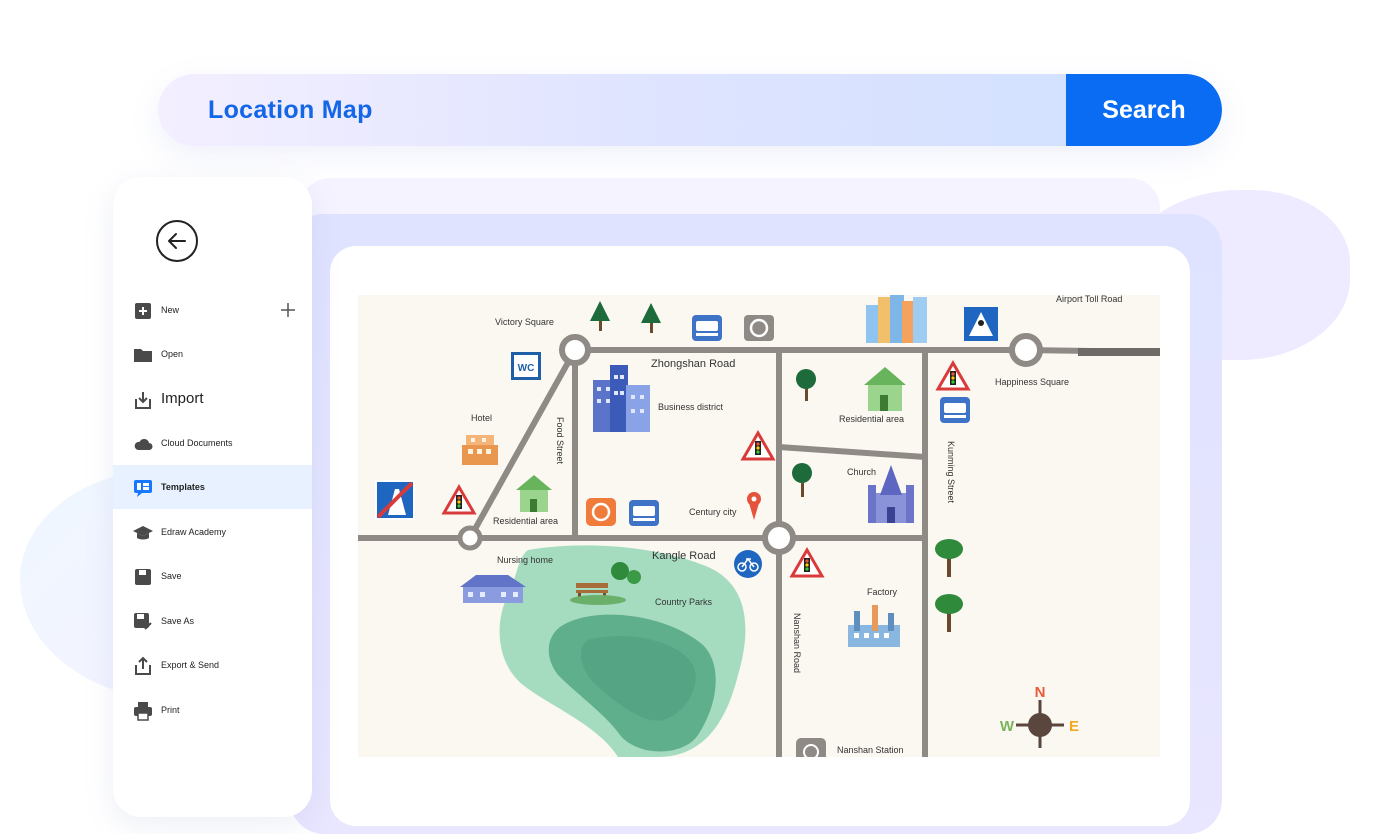 Image resolution: width=1380 pixels, height=834 pixels. I want to click on roundabout-hotel, so click(470, 538).